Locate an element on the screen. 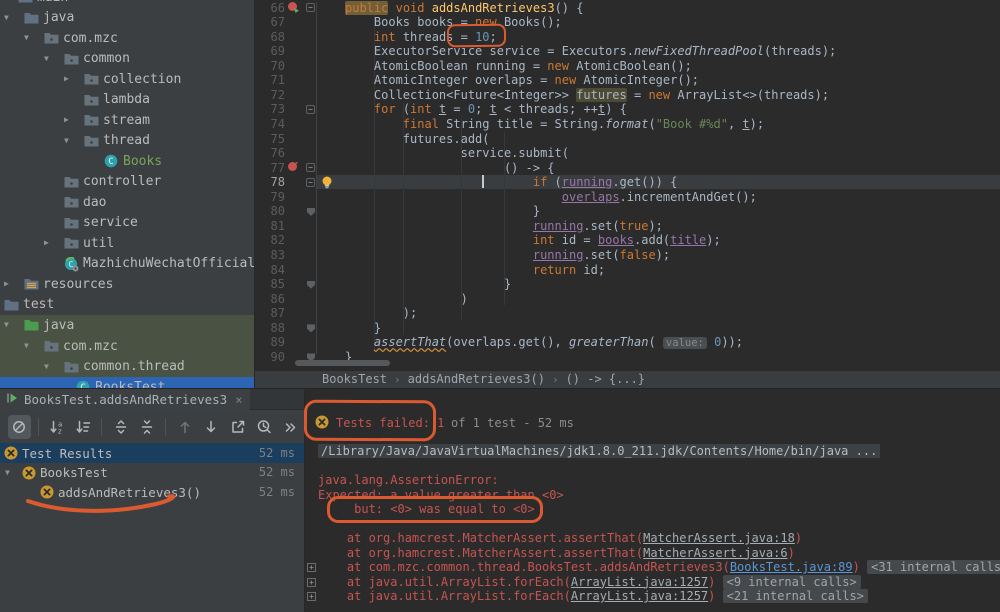 This screenshot has height=612, width=1000. tree-item-resources: ▶ resources is located at coordinates (127, 284).